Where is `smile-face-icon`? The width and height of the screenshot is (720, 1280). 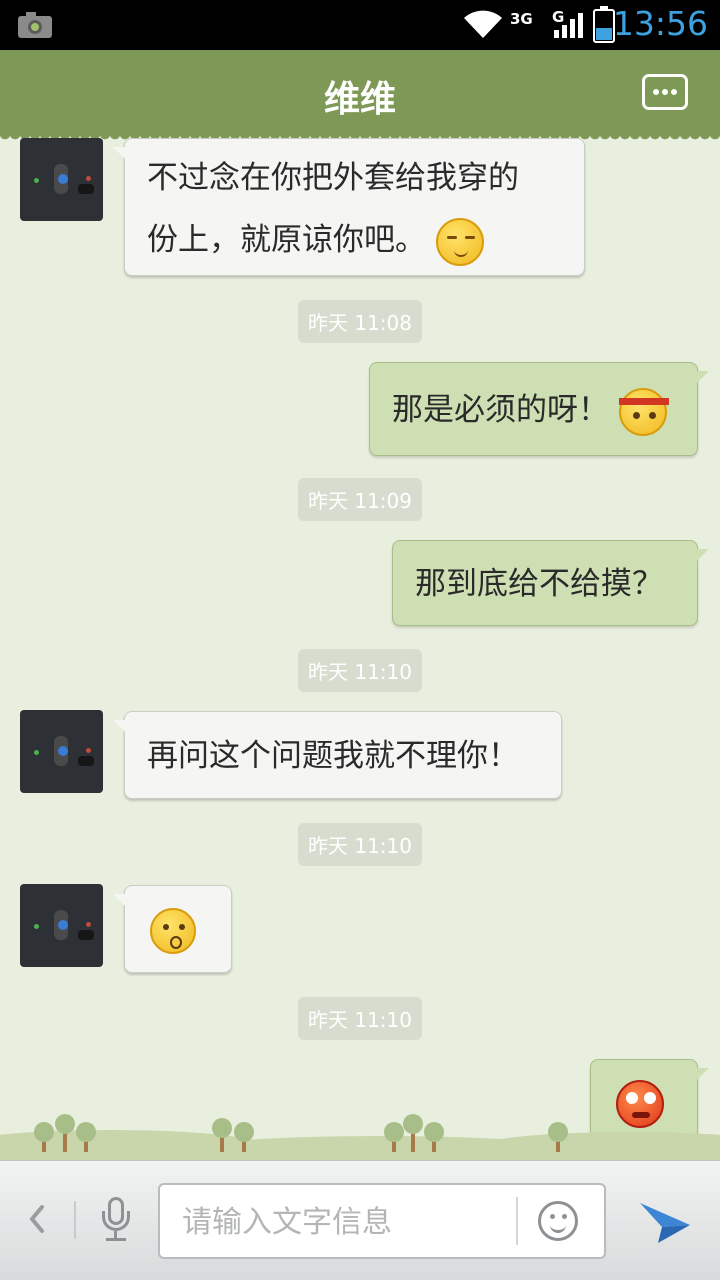 smile-face-icon is located at coordinates (459, 241).